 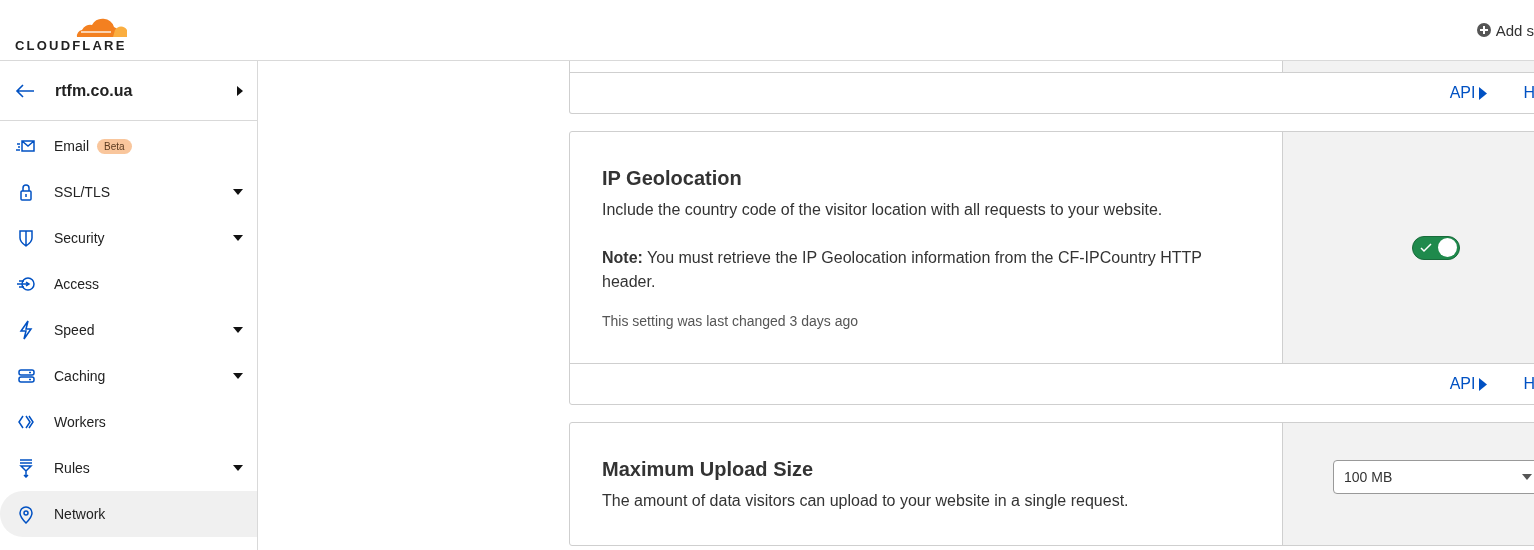 I want to click on add-site-button: Add s, so click(x=1505, y=30).